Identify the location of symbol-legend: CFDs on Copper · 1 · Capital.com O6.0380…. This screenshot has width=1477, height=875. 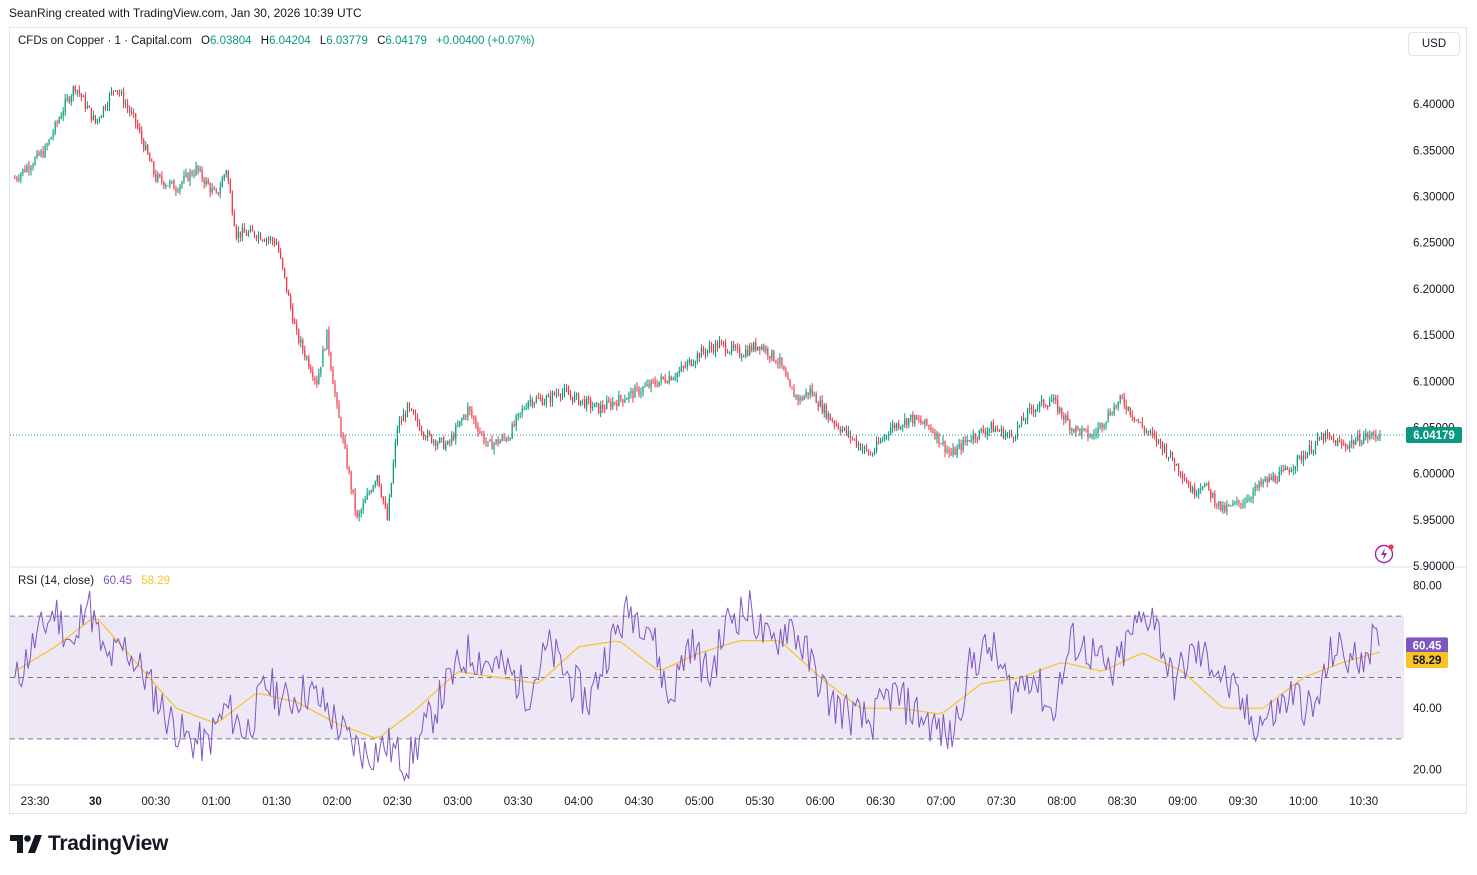
(276, 41).